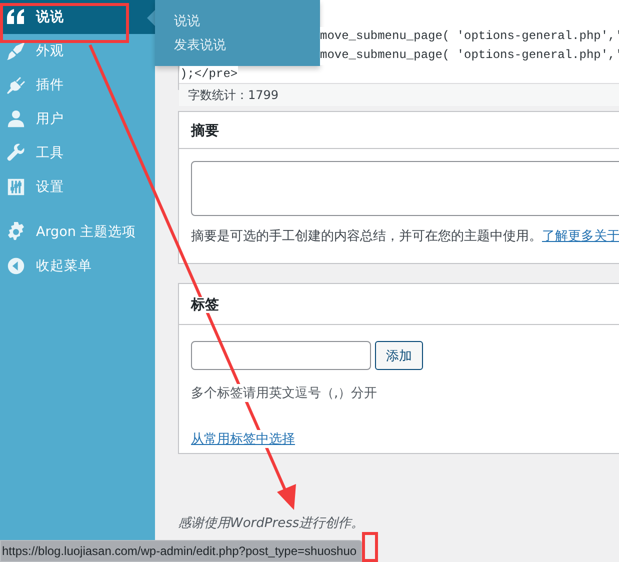 The width and height of the screenshot is (619, 562). I want to click on add-button: 添加, so click(399, 355).